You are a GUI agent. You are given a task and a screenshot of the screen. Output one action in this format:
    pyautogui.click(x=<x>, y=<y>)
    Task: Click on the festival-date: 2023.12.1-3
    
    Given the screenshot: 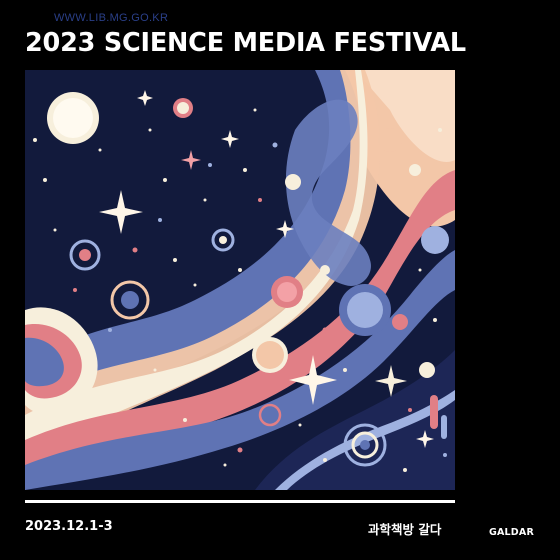 What is the action you would take?
    pyautogui.click(x=69, y=526)
    